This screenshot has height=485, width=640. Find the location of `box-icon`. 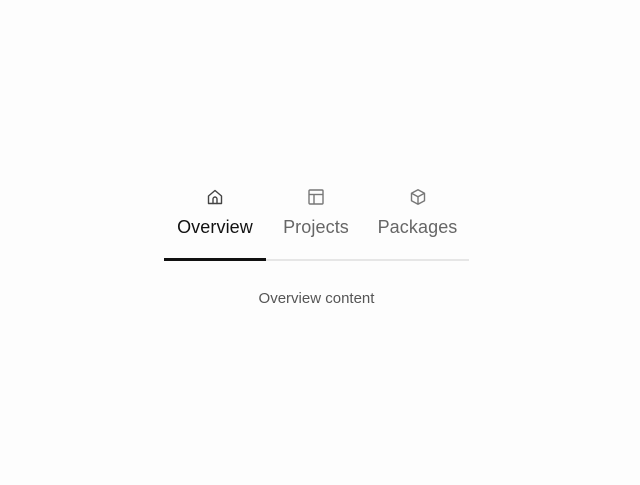

box-icon is located at coordinates (418, 197).